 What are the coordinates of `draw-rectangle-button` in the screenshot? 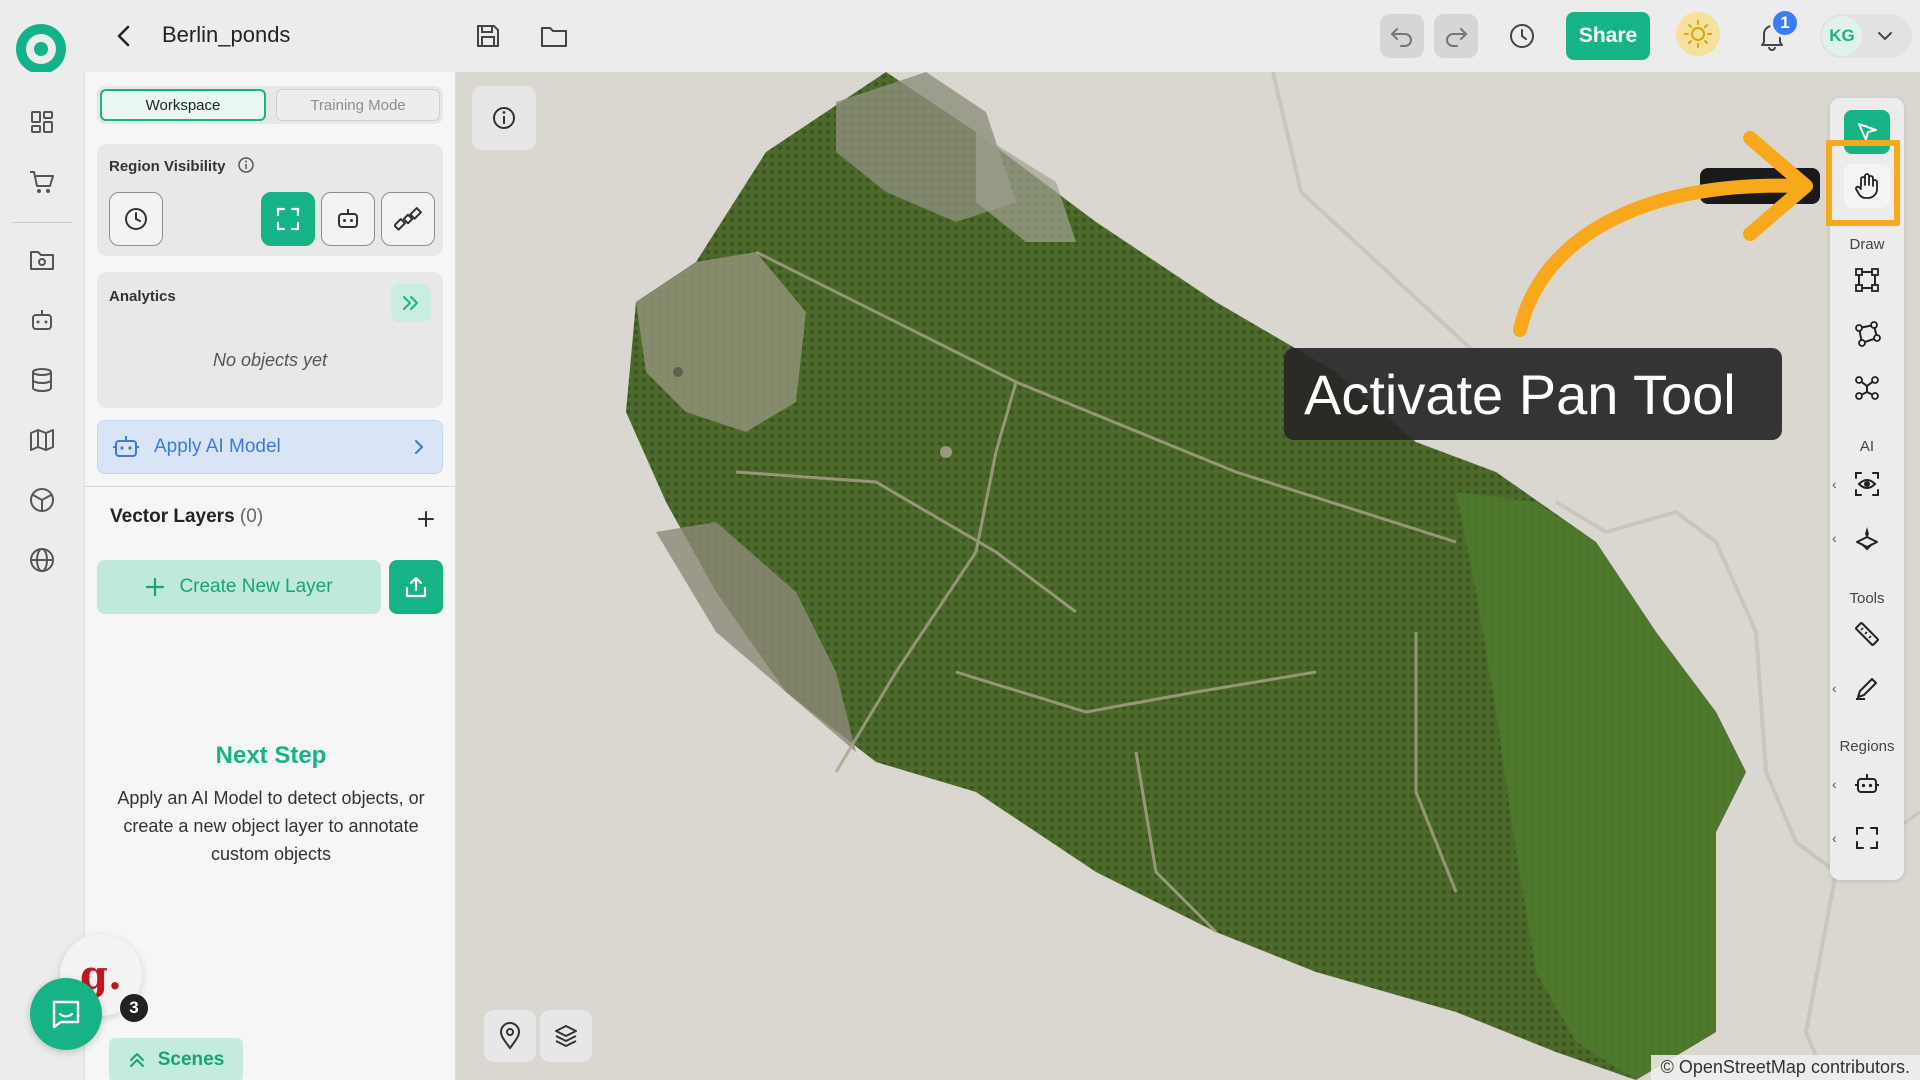 It's located at (1867, 280).